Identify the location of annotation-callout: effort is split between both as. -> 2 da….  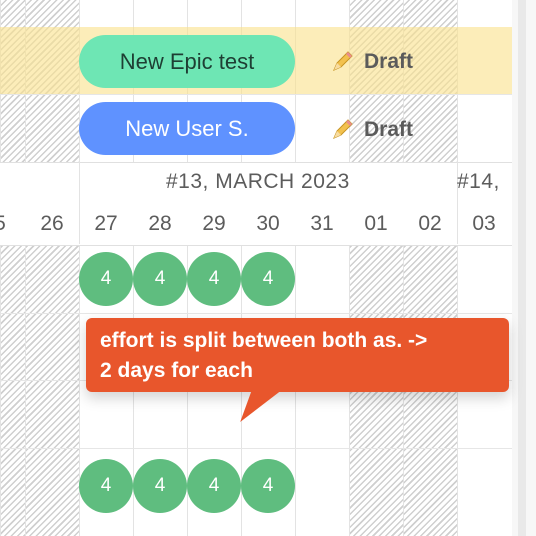
(297, 355).